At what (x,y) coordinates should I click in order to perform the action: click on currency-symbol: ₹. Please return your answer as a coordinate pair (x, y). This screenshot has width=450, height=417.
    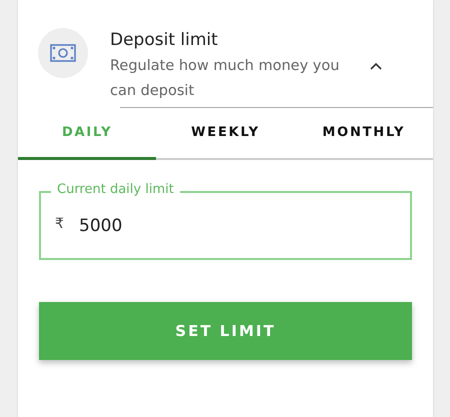
    Looking at the image, I should click on (59, 224).